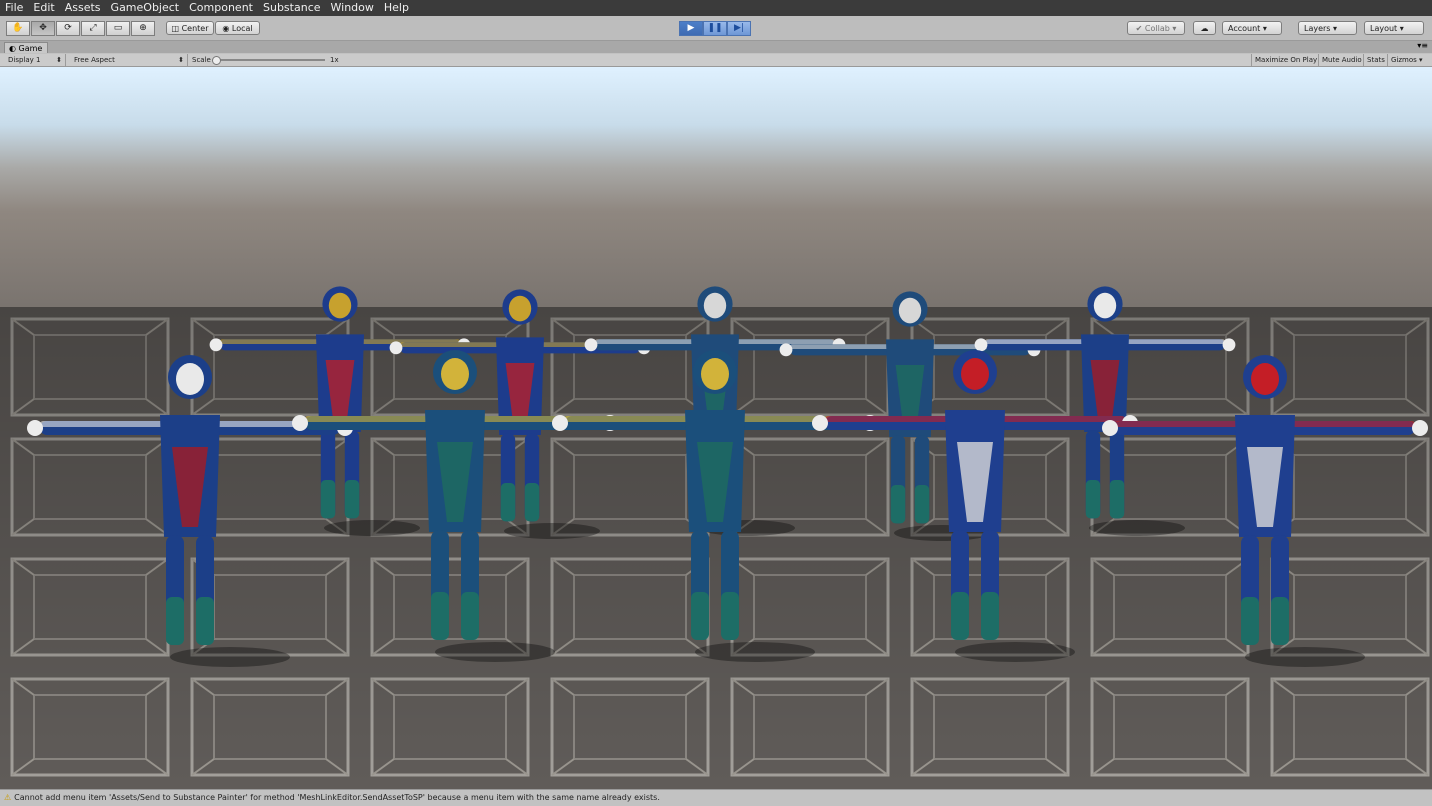 Image resolution: width=1432 pixels, height=806 pixels. I want to click on stats-toggle: Stats, so click(1375, 60).